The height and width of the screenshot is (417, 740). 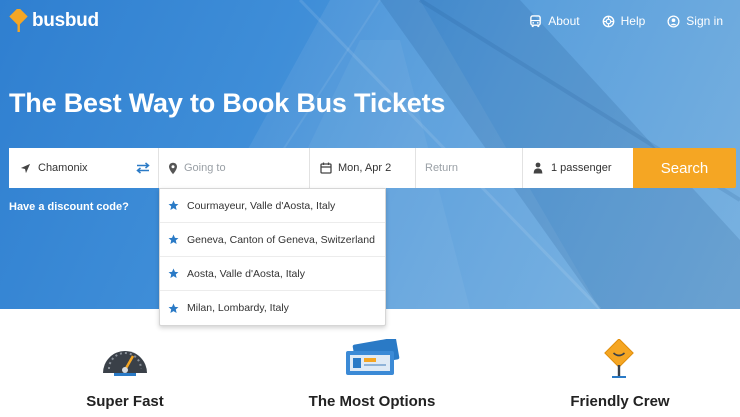 What do you see at coordinates (673, 21) in the screenshot?
I see `user-icon` at bounding box center [673, 21].